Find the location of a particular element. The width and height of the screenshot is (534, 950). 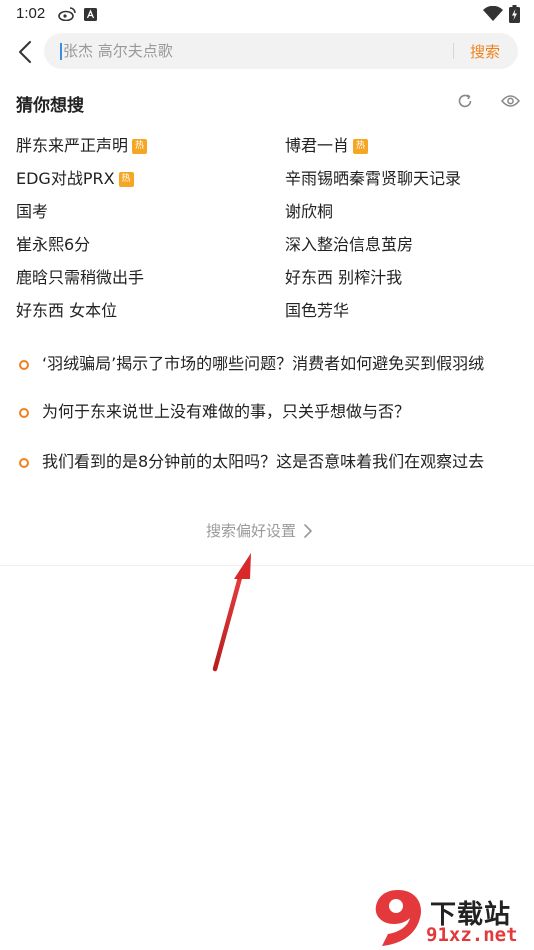

guess-item-label: 鹿晗只需稍微出手 is located at coordinates (80, 277).